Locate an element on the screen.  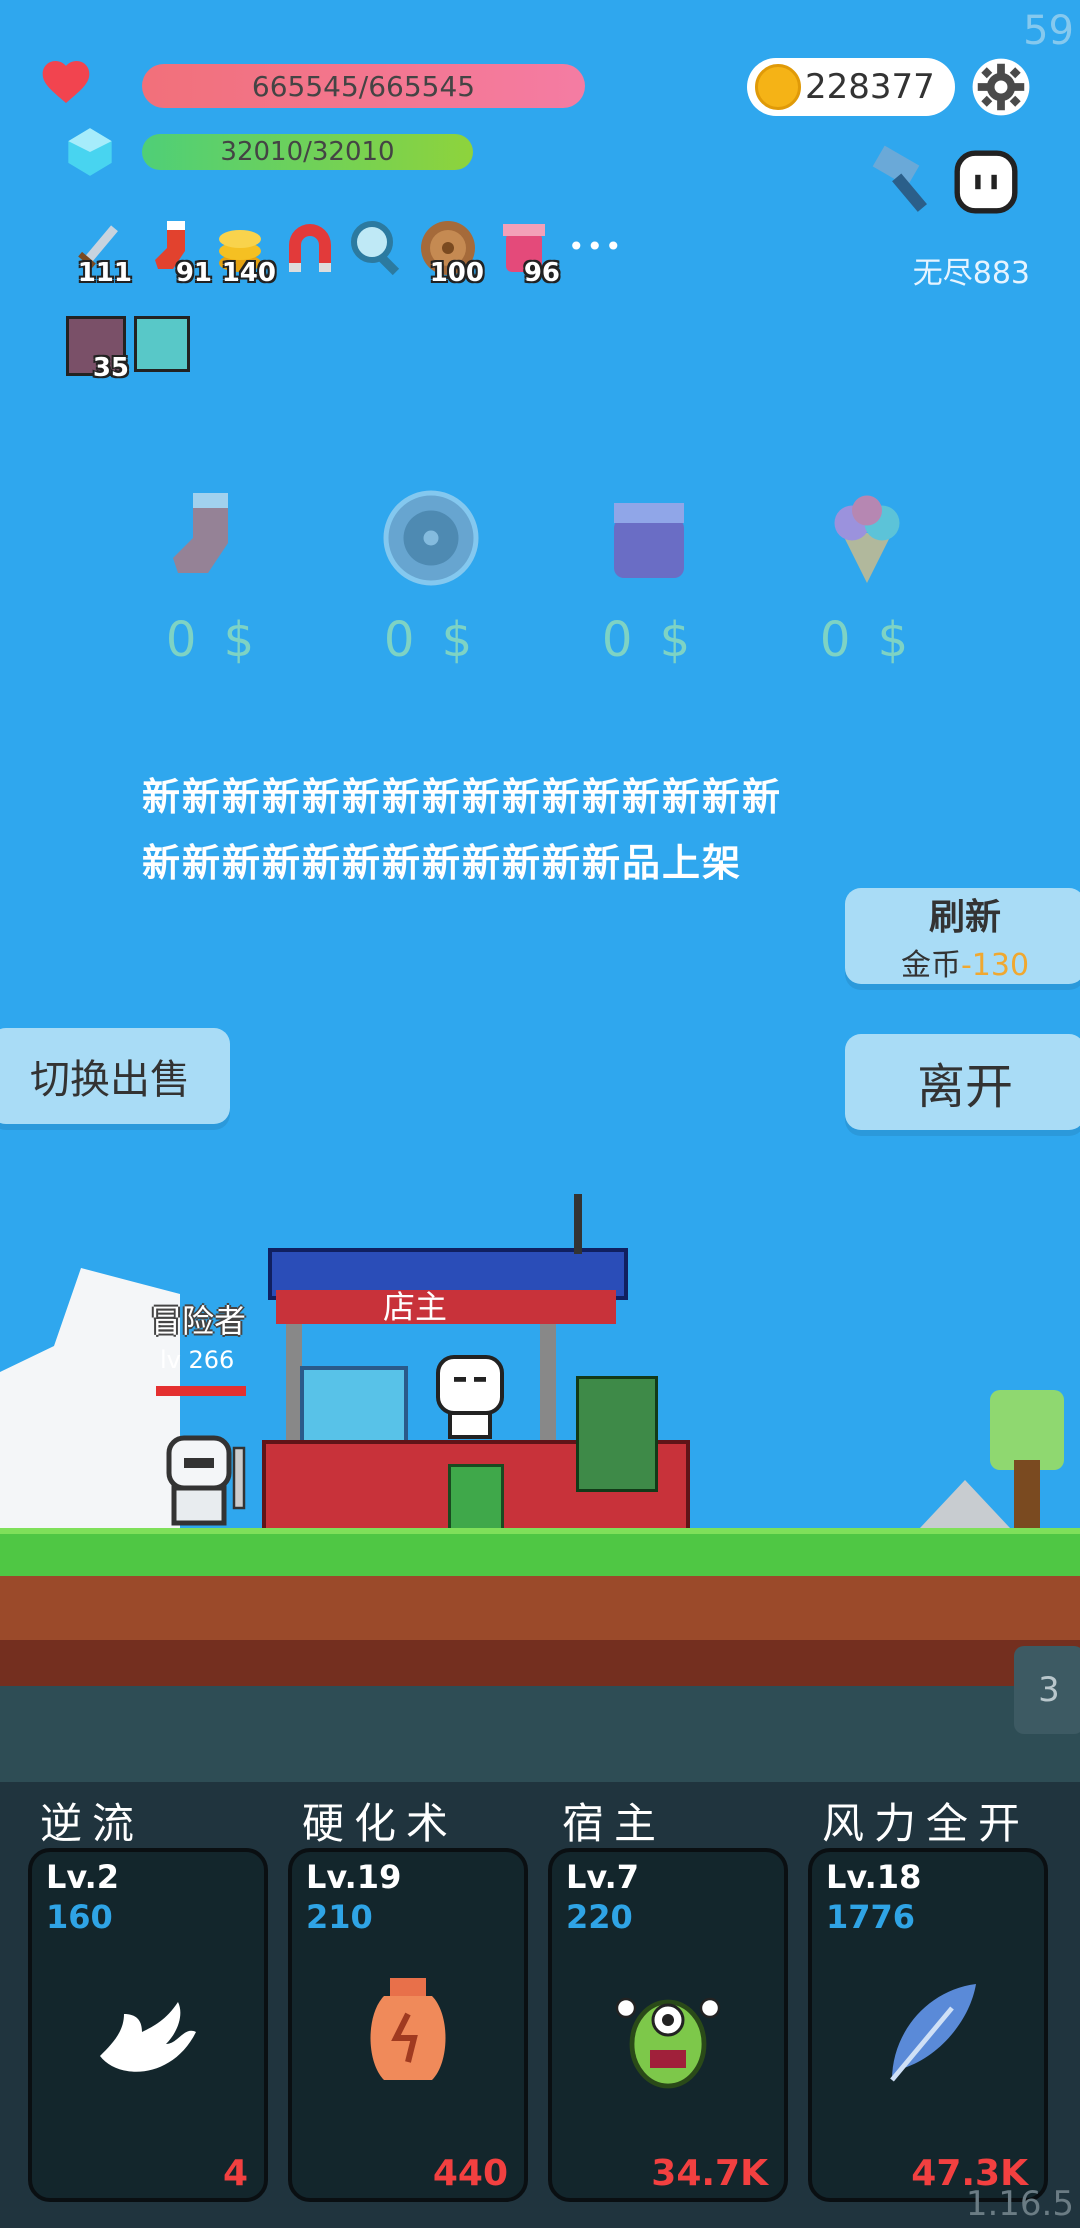
lightbulb-buff-icon is located at coordinates (162, 344).